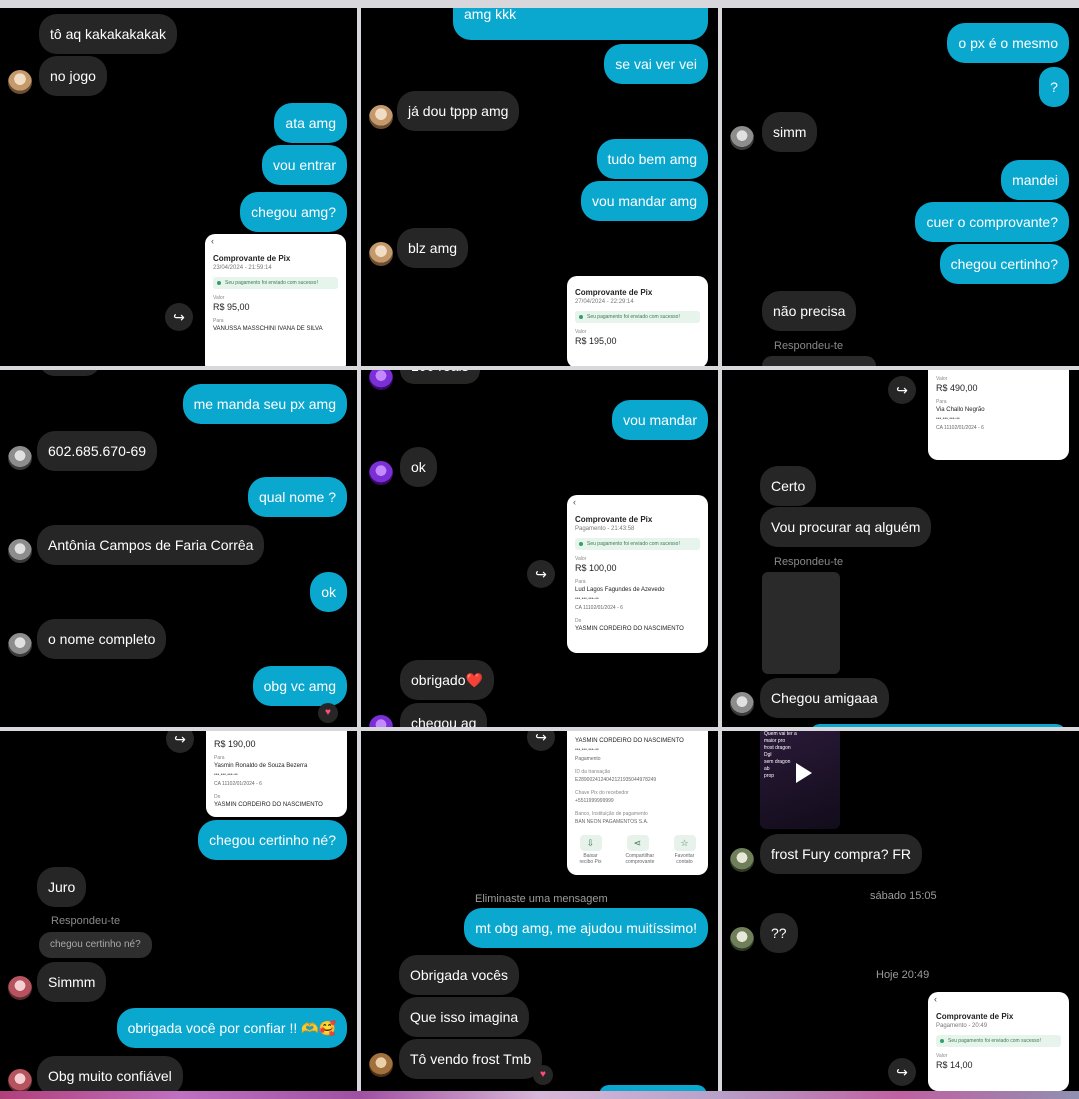  Describe the element at coordinates (231, 1028) in the screenshot. I see `message-outgoing: obrigada você por confiar !! 🫶🥰` at that location.